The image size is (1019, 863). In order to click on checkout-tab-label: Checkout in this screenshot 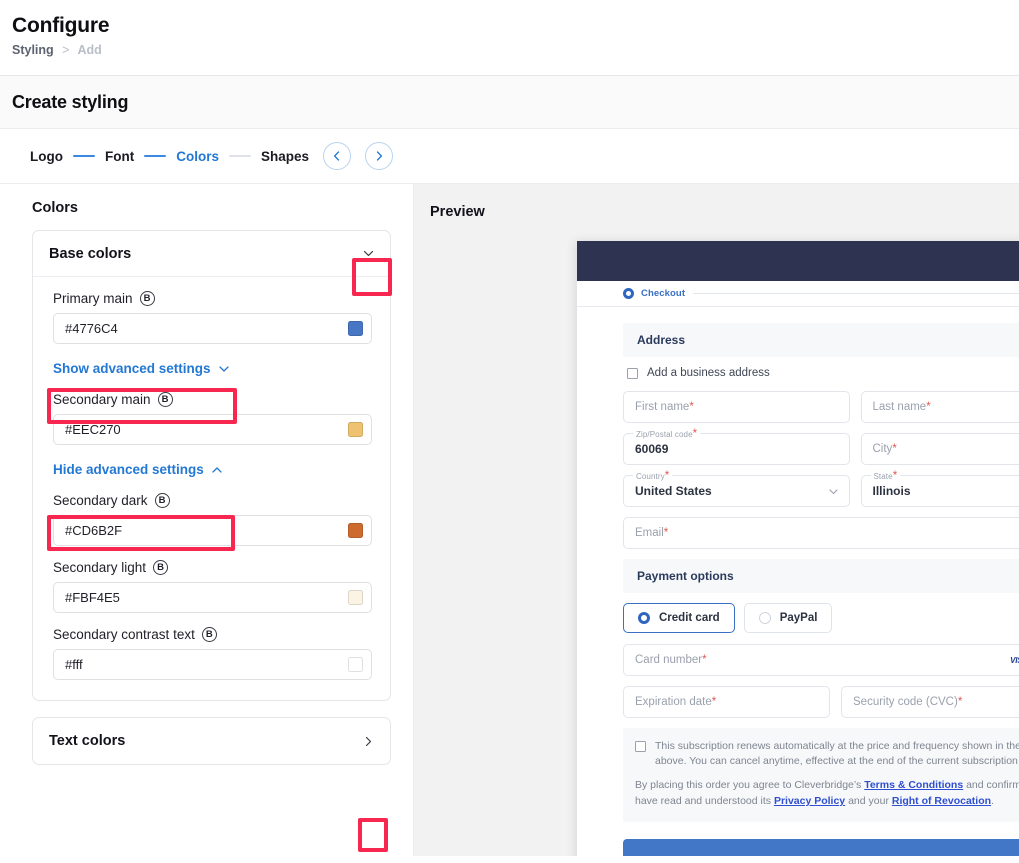, I will do `click(663, 293)`.